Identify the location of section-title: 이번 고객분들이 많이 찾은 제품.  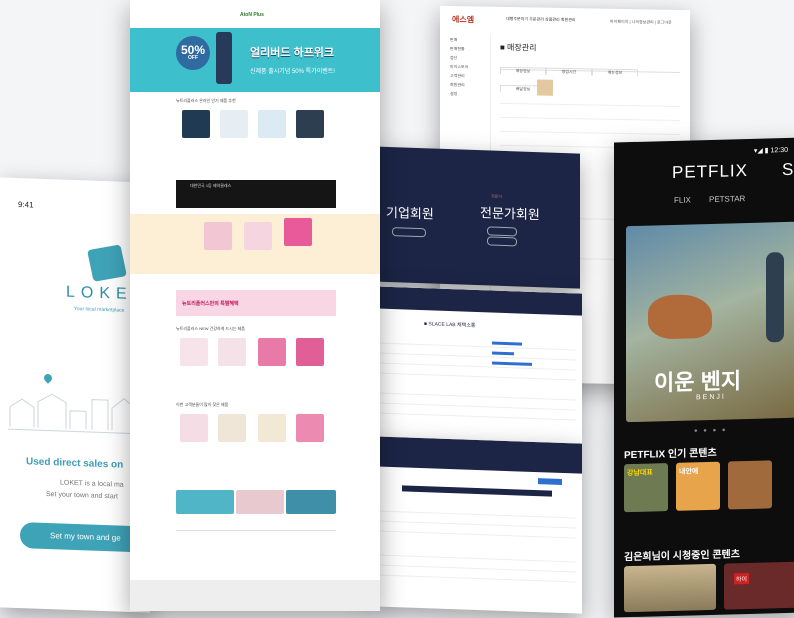
(202, 404).